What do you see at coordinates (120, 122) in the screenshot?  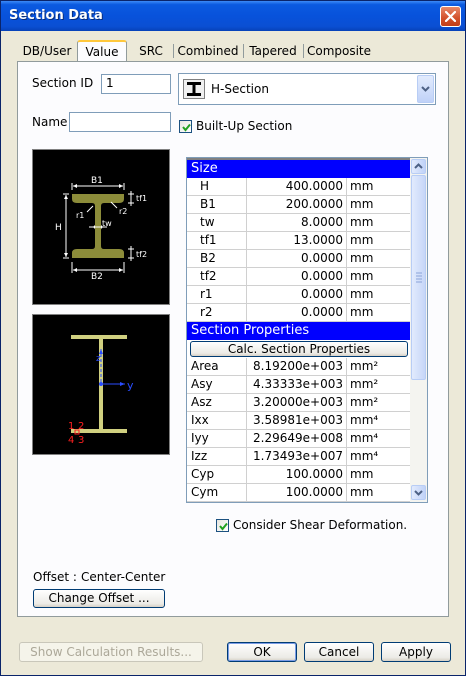 I see `name-input` at bounding box center [120, 122].